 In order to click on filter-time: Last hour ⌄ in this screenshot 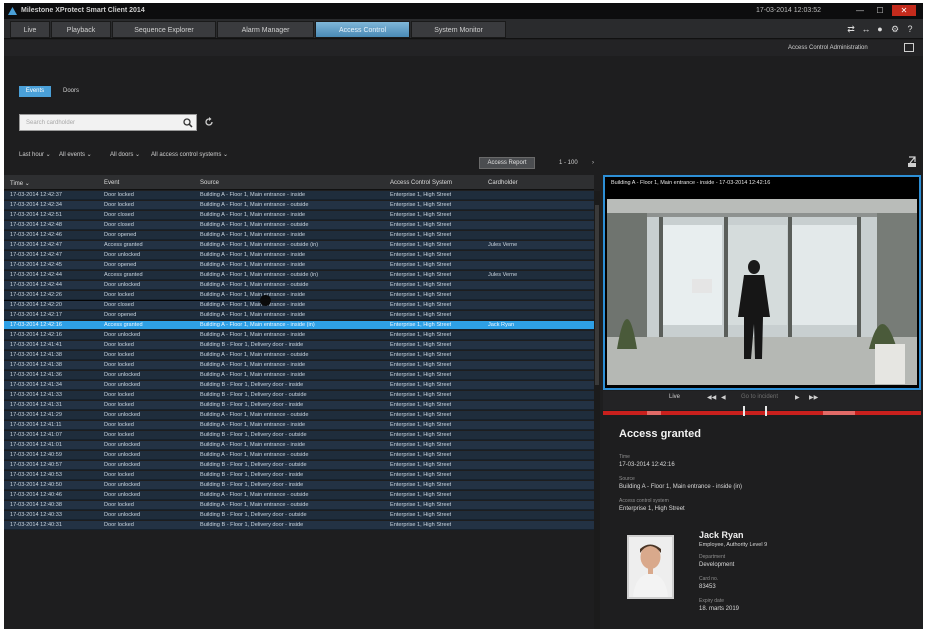, I will do `click(35, 154)`.